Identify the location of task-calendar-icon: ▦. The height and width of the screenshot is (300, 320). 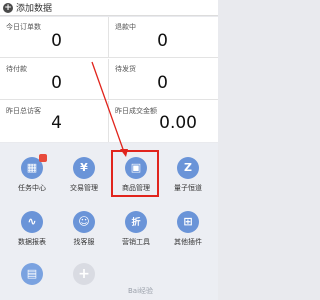
(34, 166).